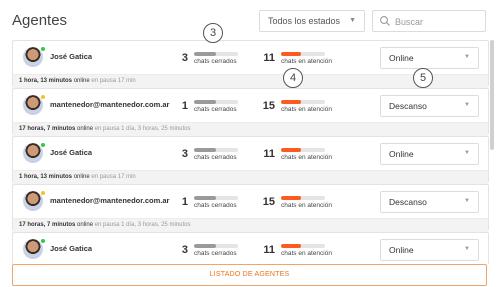  Describe the element at coordinates (213, 33) in the screenshot. I see `callout-marker-3: 3` at that location.